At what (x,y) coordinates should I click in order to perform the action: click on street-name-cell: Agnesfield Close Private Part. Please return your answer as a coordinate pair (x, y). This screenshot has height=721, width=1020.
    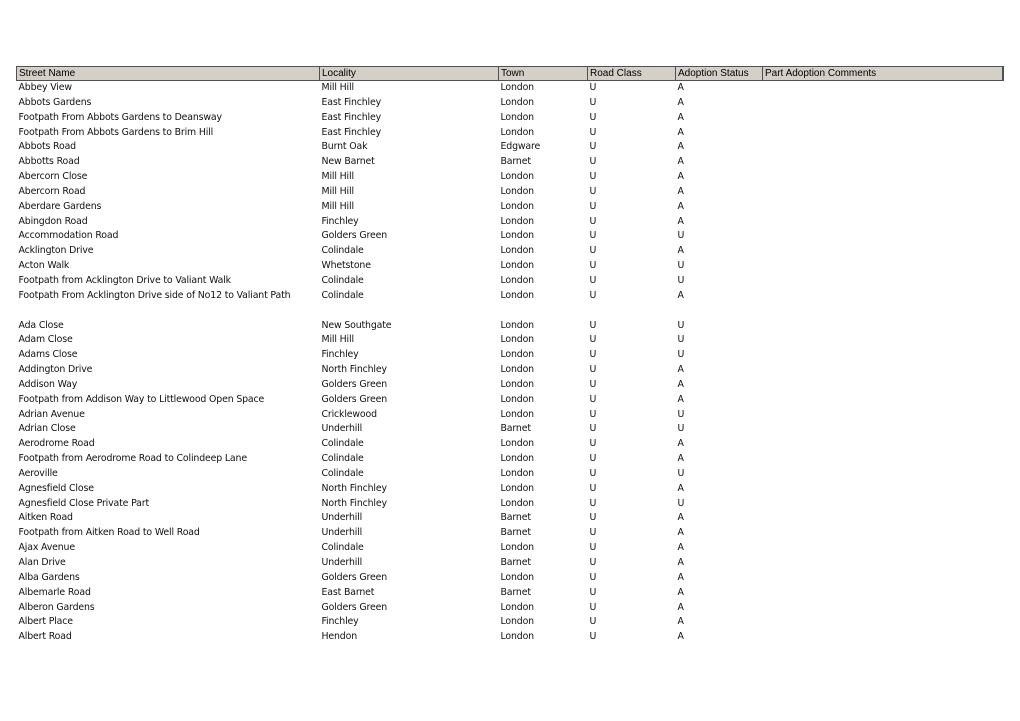
    Looking at the image, I should click on (84, 503).